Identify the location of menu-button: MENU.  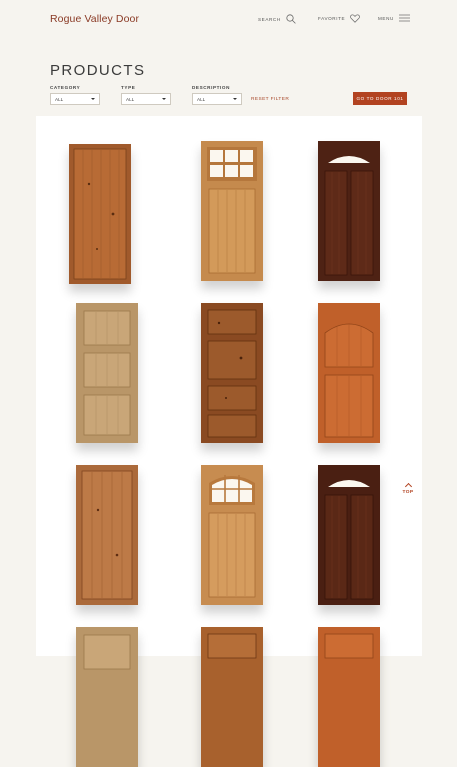
(394, 18).